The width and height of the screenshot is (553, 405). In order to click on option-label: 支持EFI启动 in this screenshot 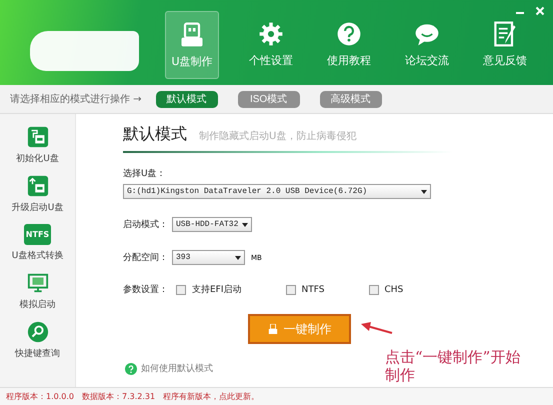, I will do `click(217, 290)`.